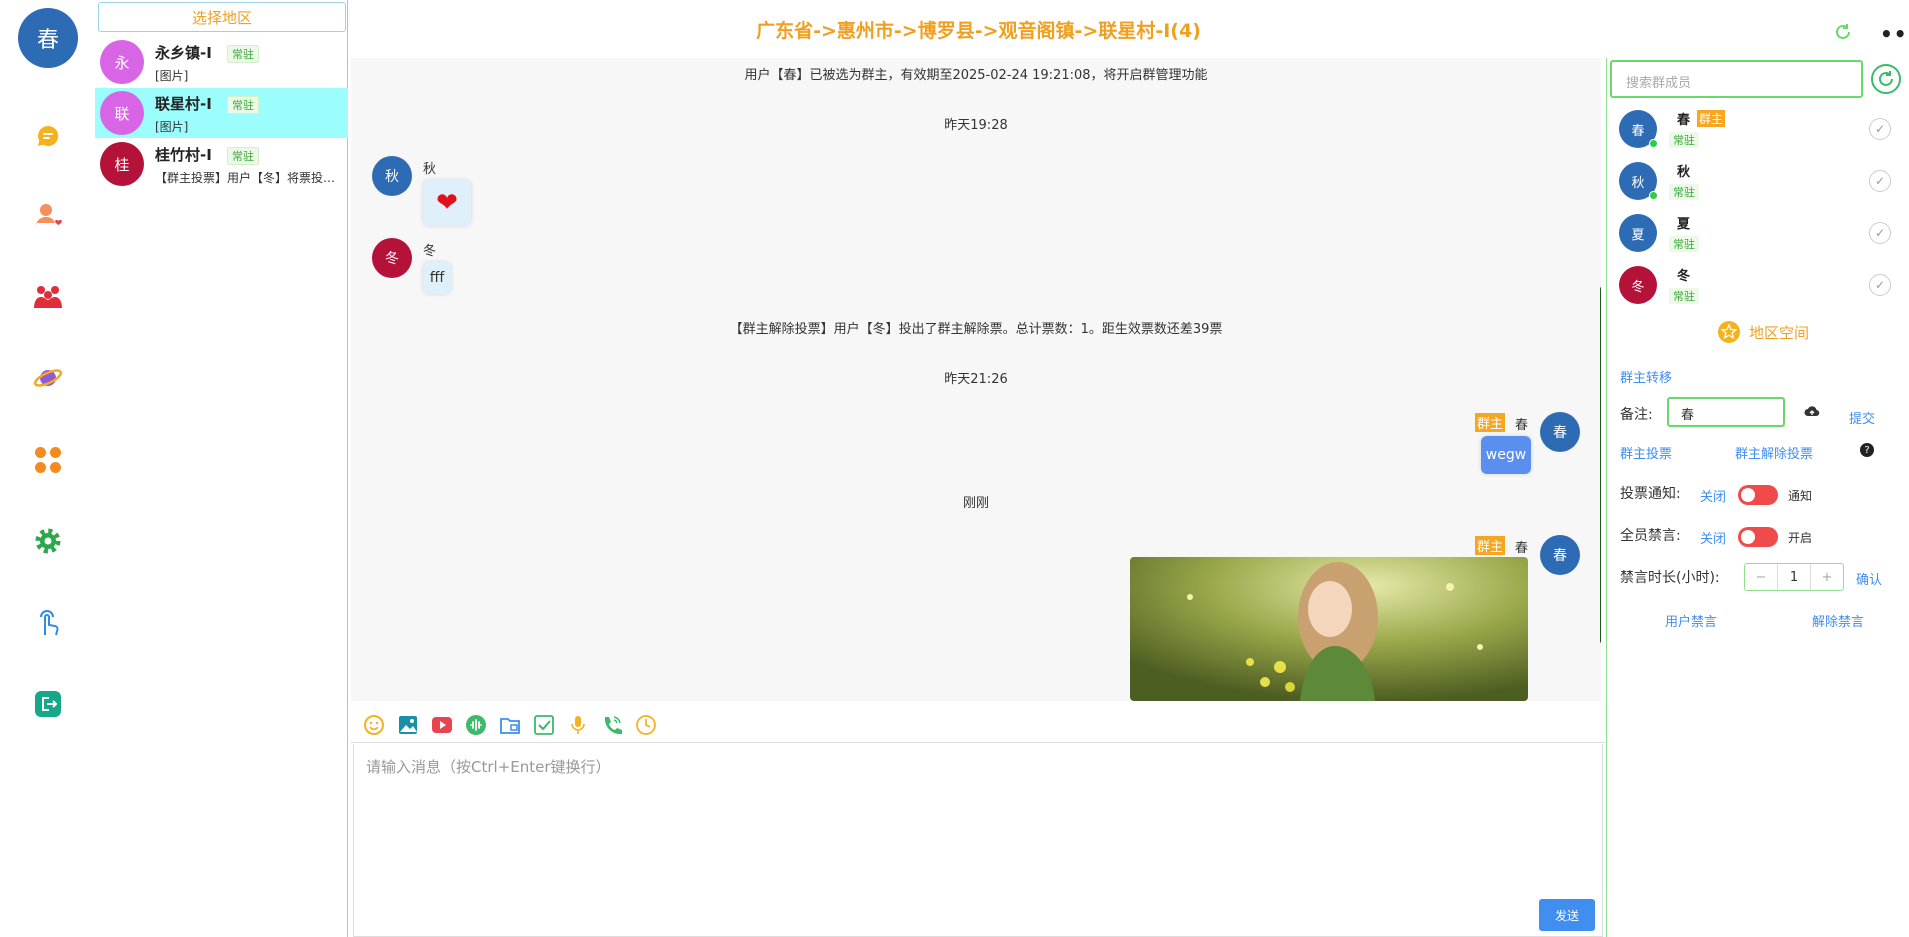 The height and width of the screenshot is (937, 1909). Describe the element at coordinates (1646, 452) in the screenshot. I see `owner-vote-link: 群主投票` at that location.